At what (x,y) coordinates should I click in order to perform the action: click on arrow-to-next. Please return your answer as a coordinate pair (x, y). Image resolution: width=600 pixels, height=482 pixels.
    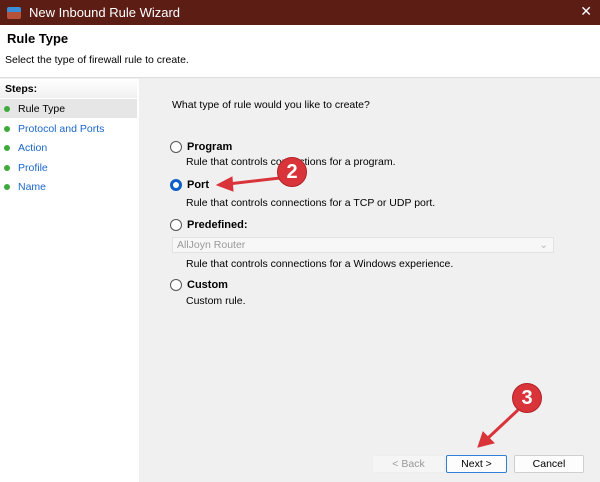
    Looking at the image, I should click on (503, 424).